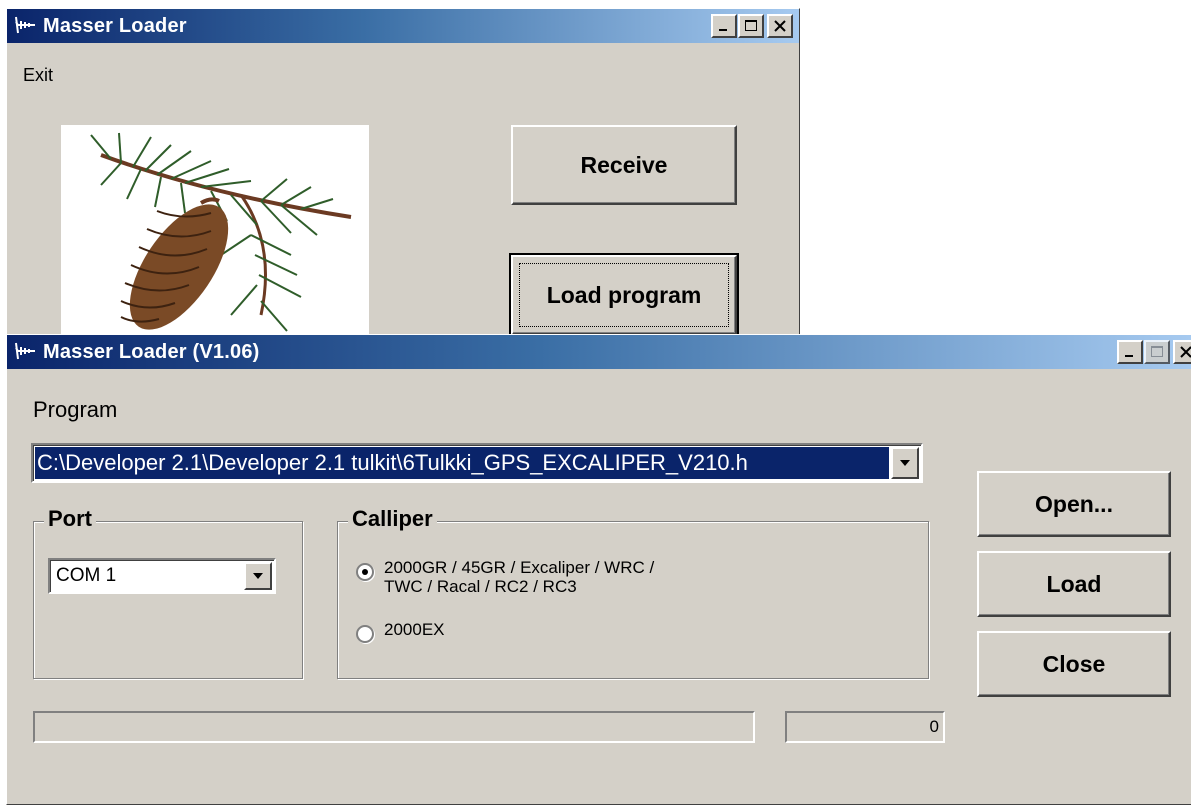 This screenshot has height=805, width=1191. I want to click on front-window-title: Masser Loader (V1.06), so click(151, 351).